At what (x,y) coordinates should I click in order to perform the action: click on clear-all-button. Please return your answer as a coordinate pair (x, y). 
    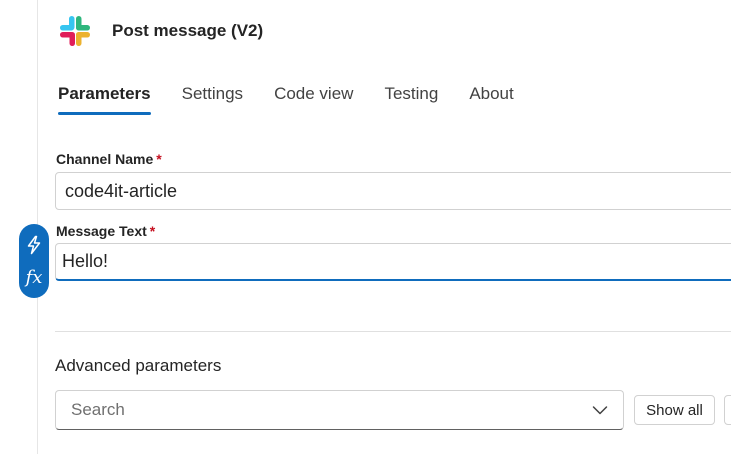
    Looking at the image, I should click on (727, 410).